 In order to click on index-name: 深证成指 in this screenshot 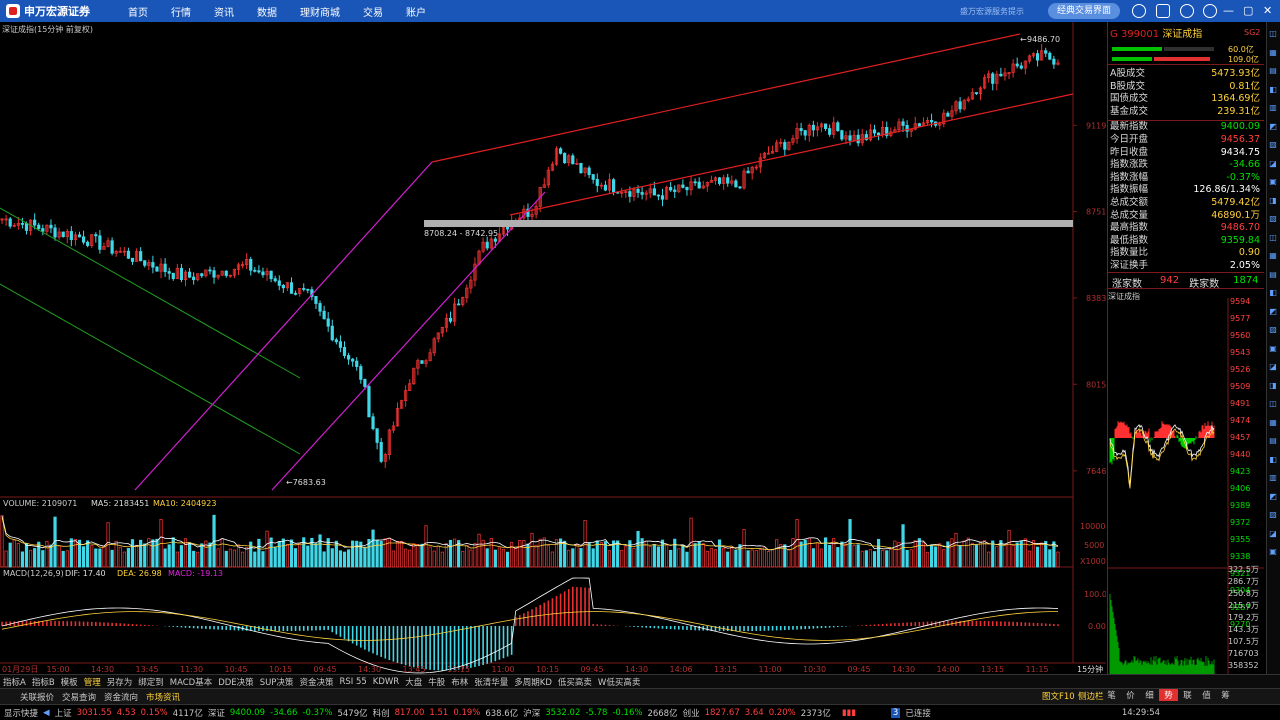, I will do `click(1182, 34)`.